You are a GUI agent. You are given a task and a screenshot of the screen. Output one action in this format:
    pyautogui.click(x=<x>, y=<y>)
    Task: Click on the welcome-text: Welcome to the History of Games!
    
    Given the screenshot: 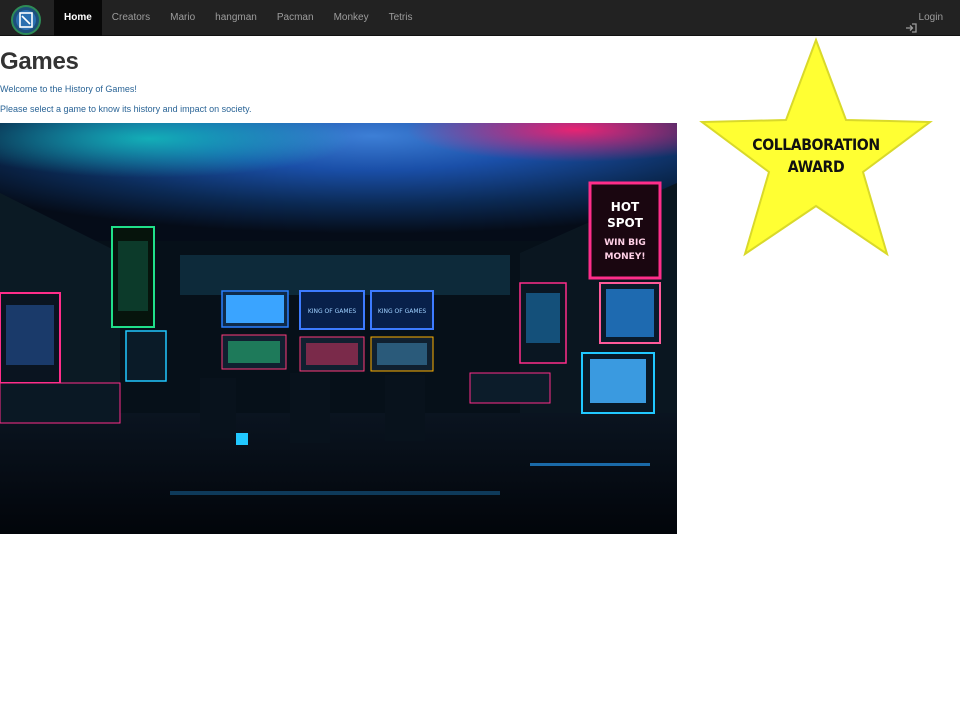 What is the action you would take?
    pyautogui.click(x=68, y=89)
    